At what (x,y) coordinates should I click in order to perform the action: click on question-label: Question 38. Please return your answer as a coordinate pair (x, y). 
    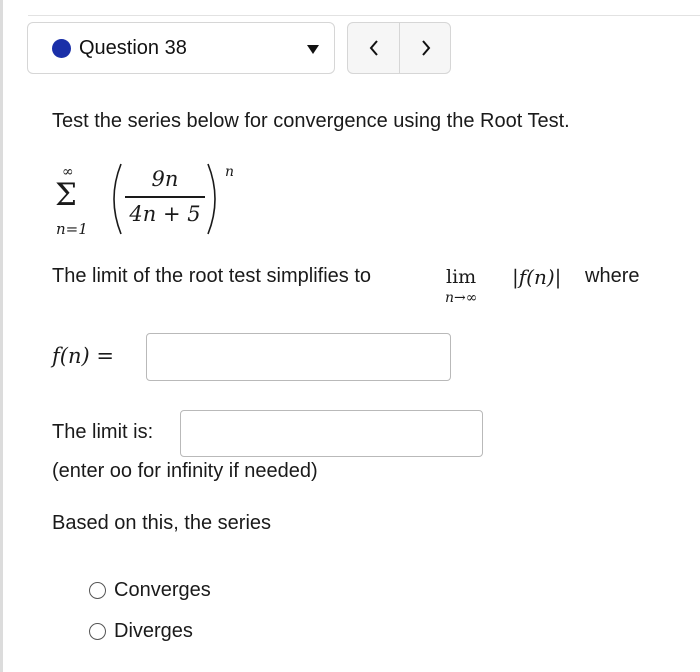
    Looking at the image, I should click on (133, 48).